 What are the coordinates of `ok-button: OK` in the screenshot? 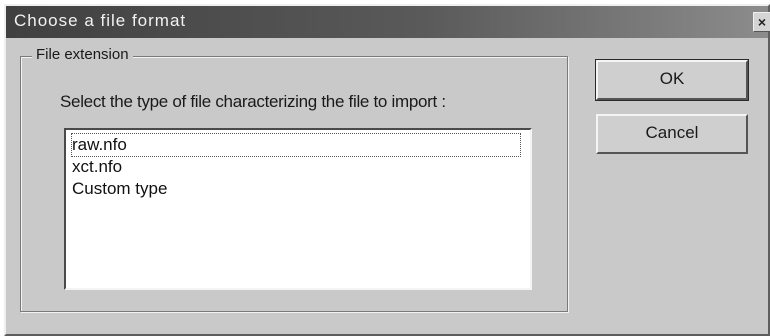 It's located at (672, 80).